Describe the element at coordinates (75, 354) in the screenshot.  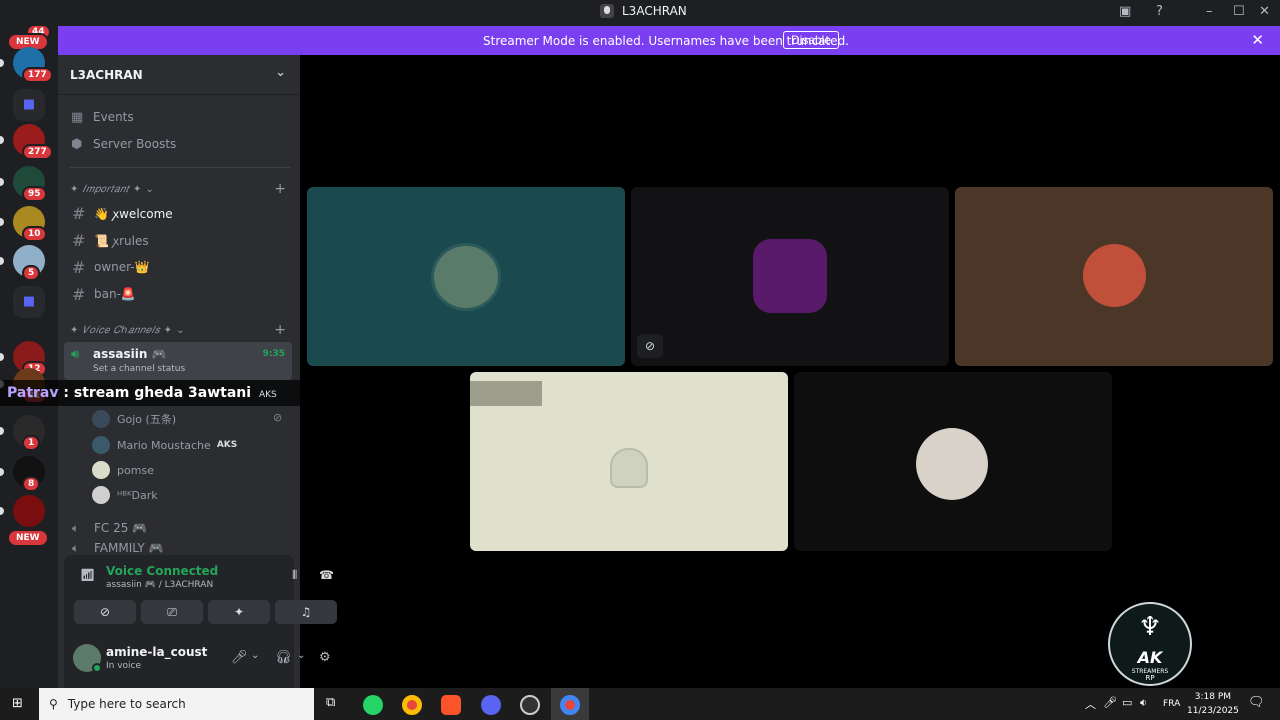
I see `speaker-icon: 🔊︎` at that location.